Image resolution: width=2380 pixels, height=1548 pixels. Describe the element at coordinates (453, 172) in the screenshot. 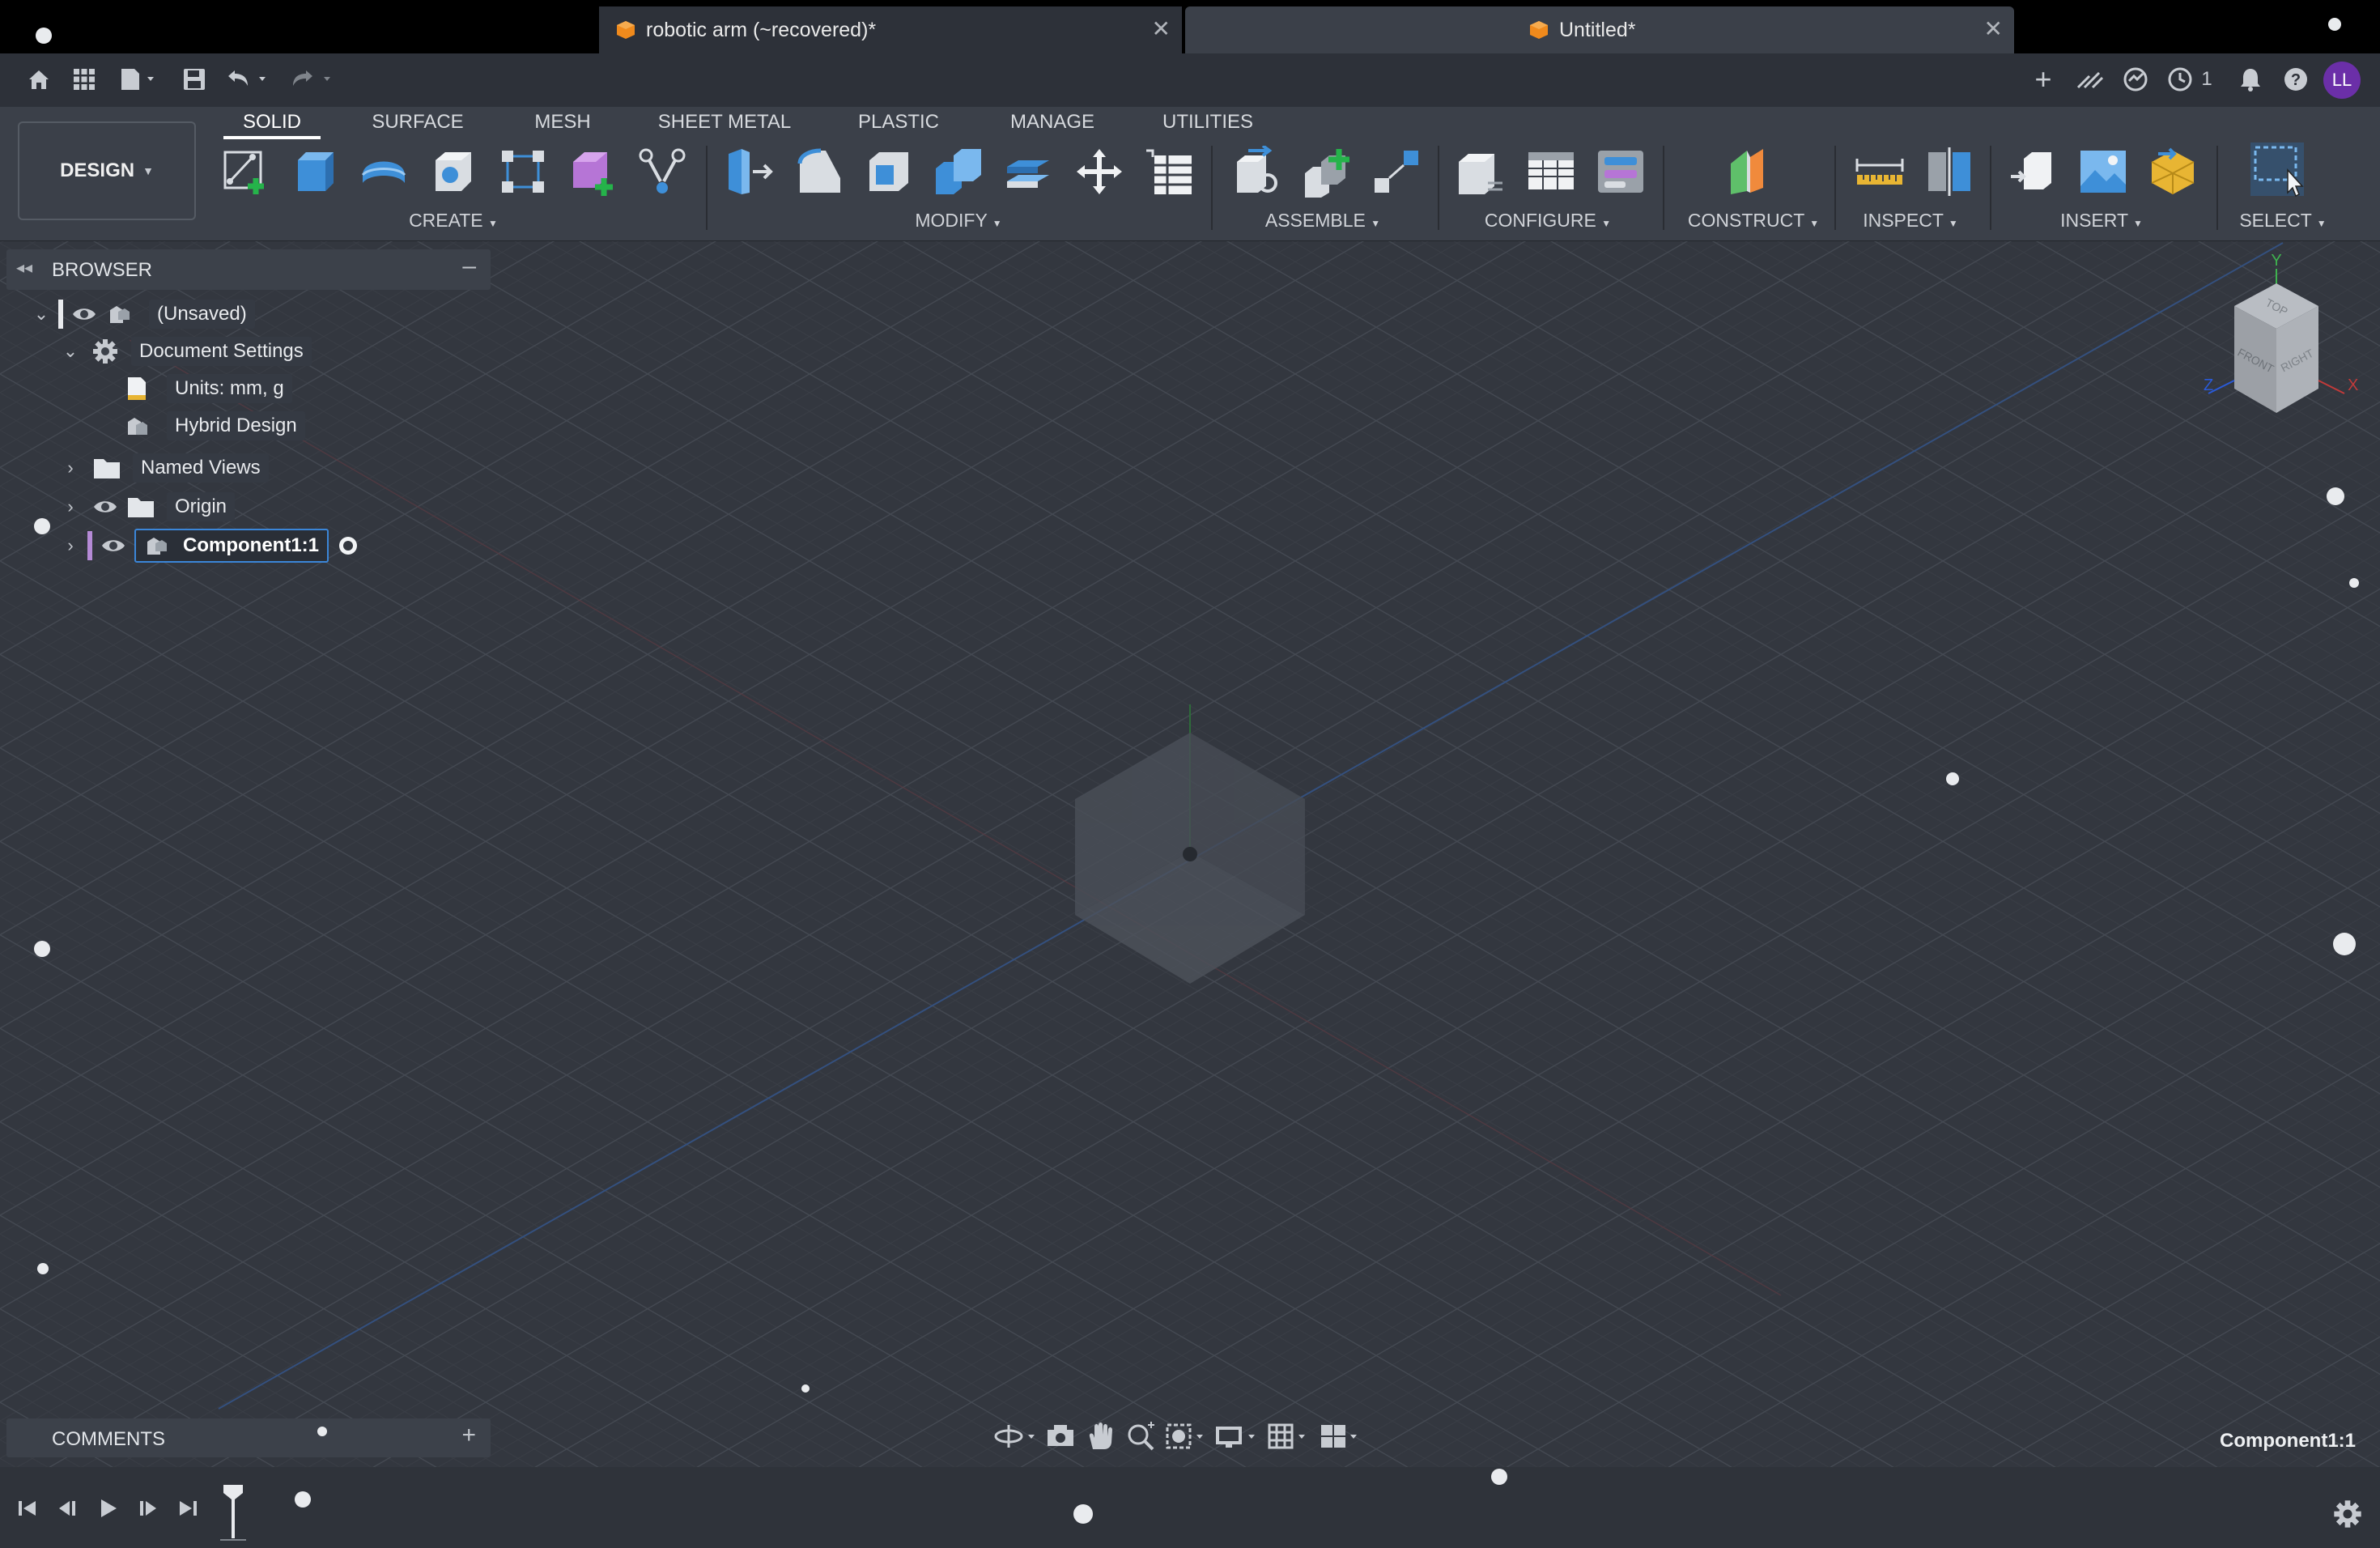

I see `hole-icon` at that location.